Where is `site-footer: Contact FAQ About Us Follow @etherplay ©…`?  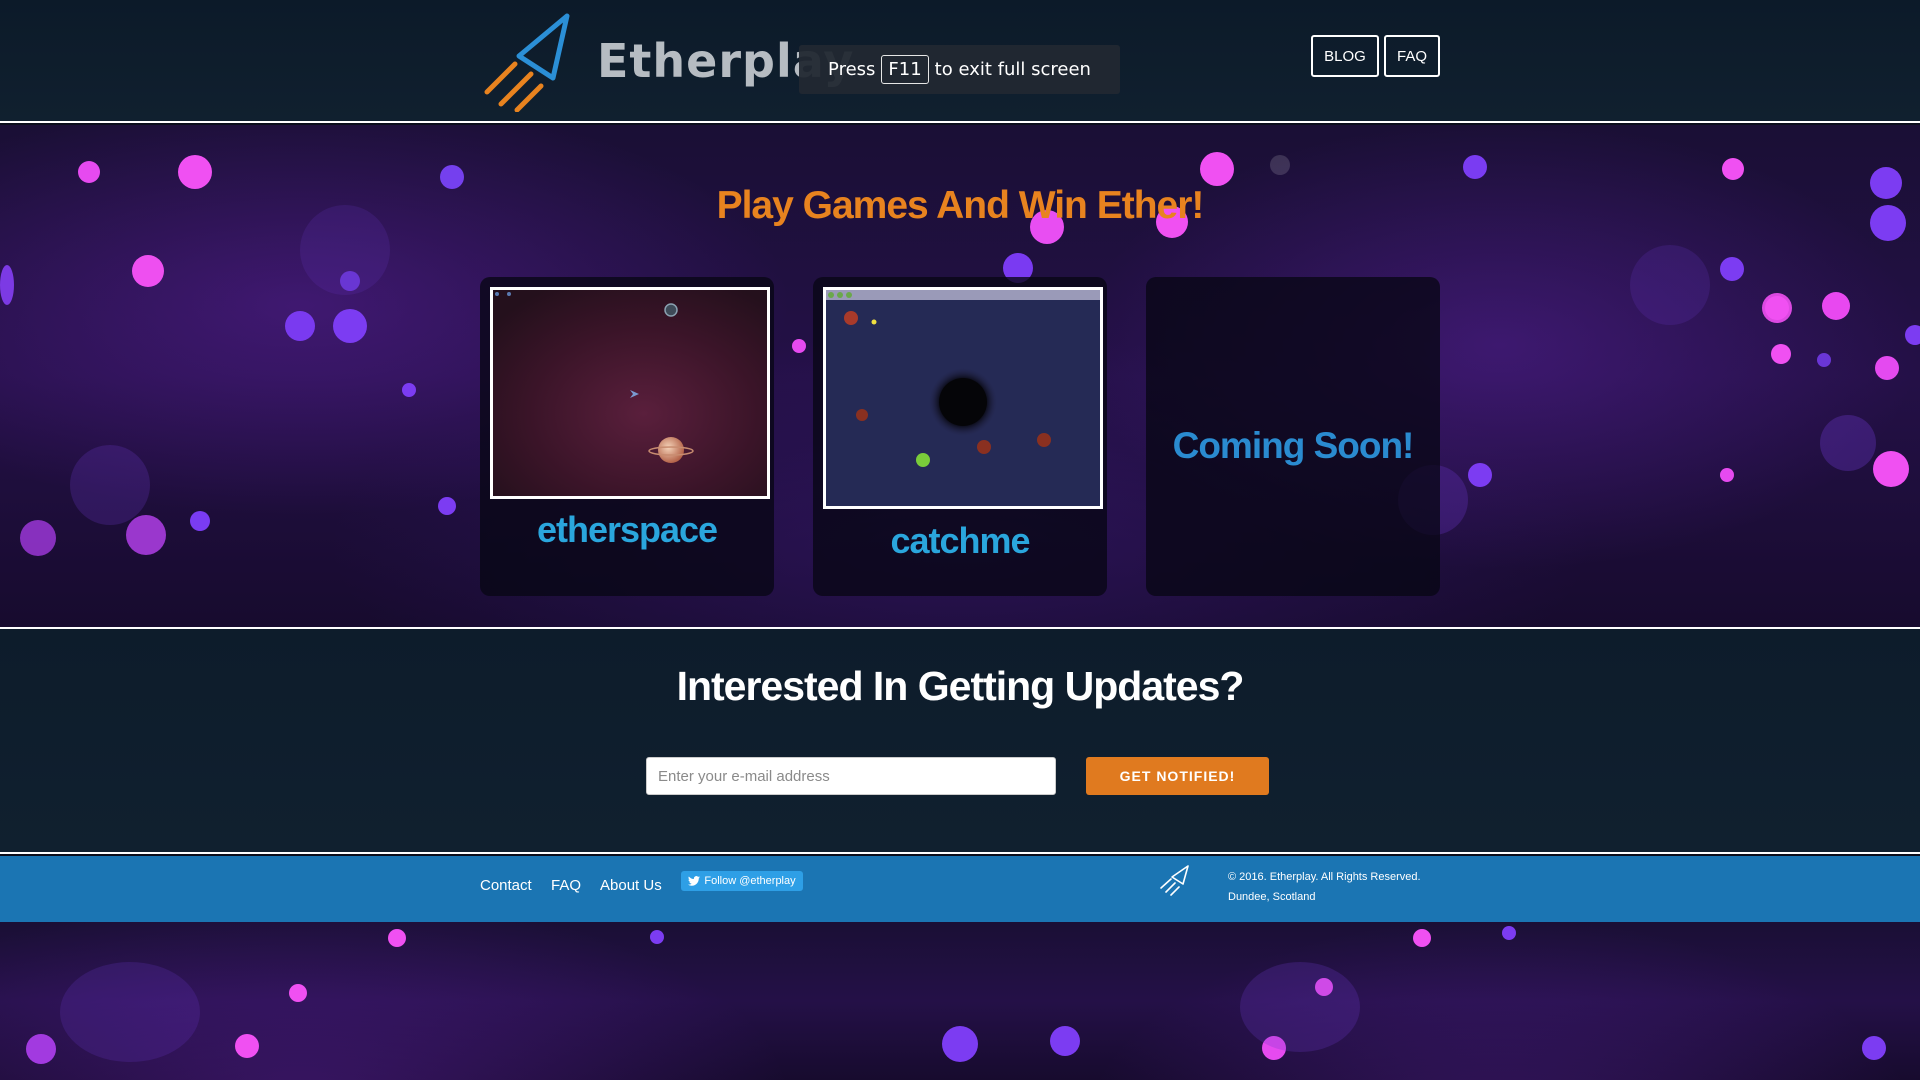 site-footer: Contact FAQ About Us Follow @etherplay ©… is located at coordinates (960, 889).